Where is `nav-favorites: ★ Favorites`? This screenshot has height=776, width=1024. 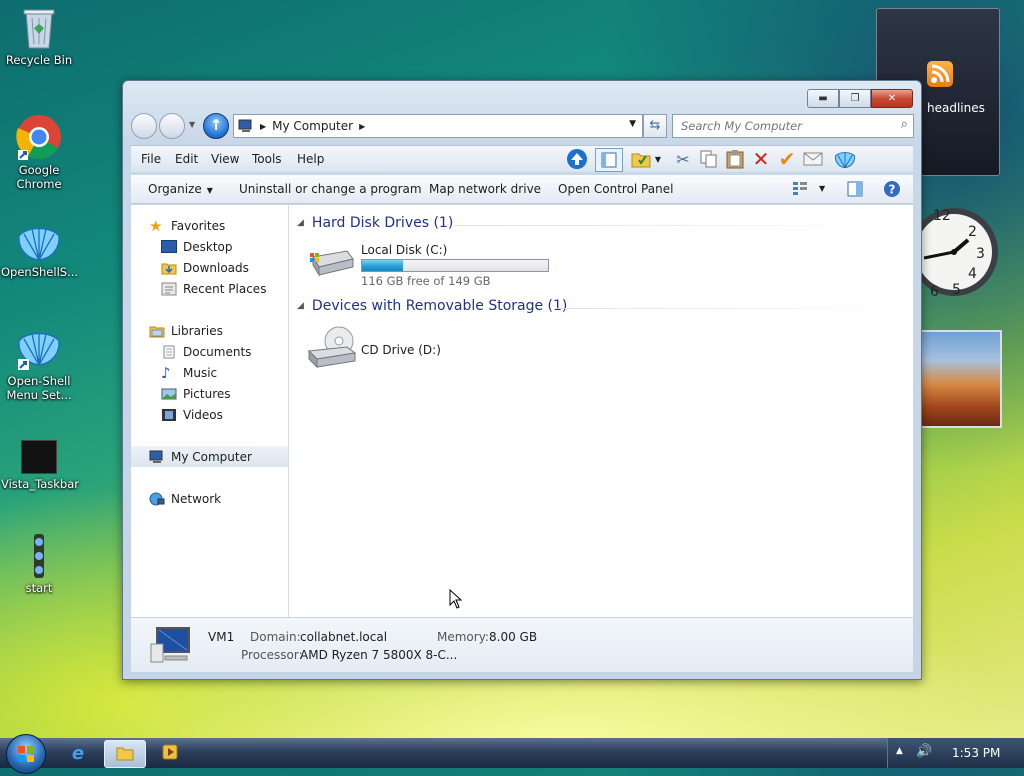
nav-favorites: ★ Favorites is located at coordinates (209, 225).